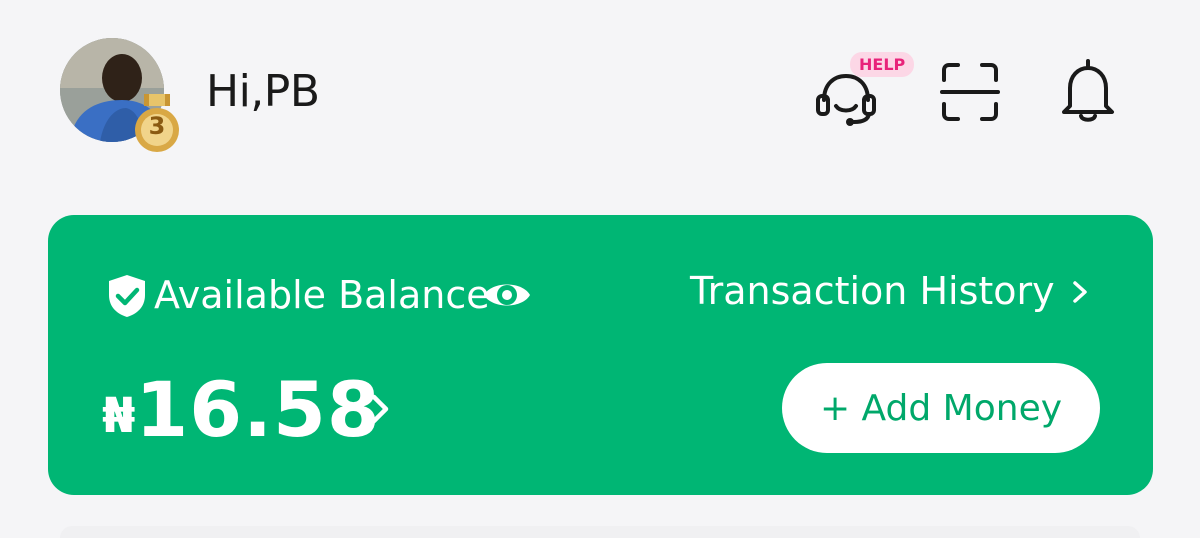  I want to click on balance-amount: ₦16.58, so click(241, 409).